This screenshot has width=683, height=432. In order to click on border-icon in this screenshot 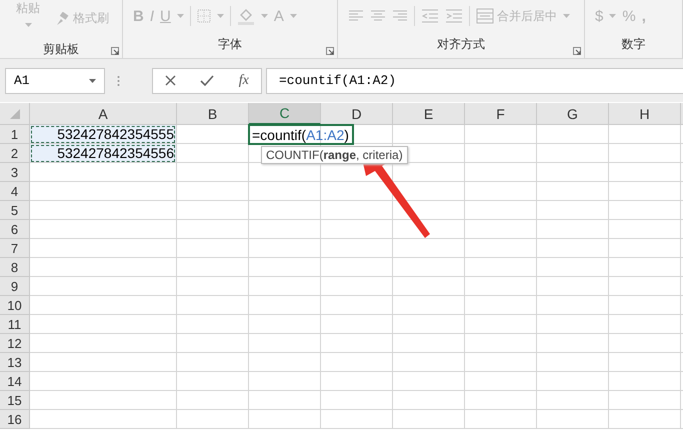, I will do `click(203, 16)`.